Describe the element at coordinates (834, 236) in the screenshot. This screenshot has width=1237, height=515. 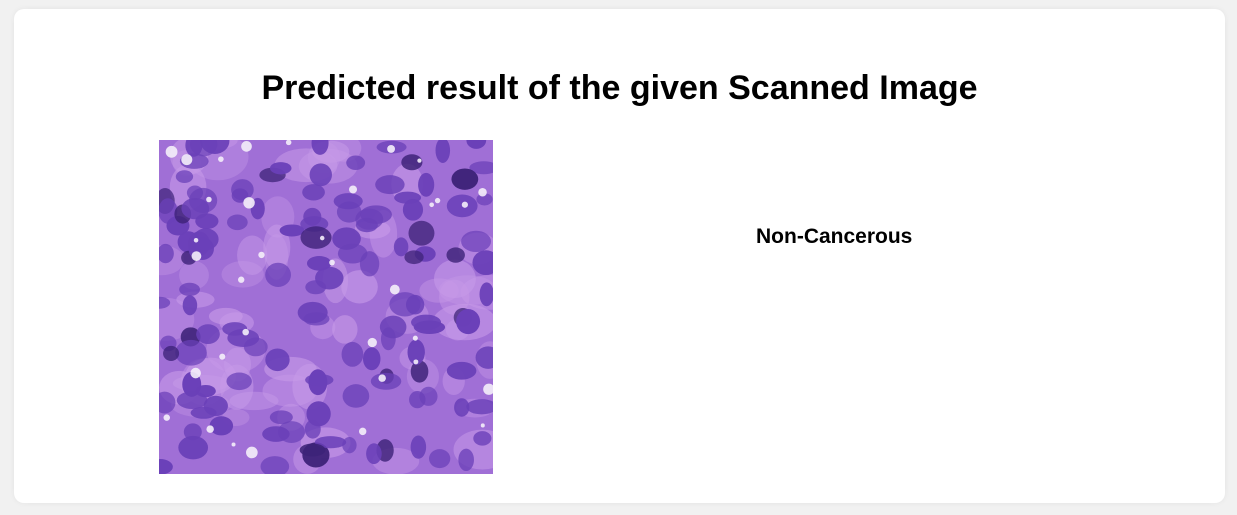
I see `prediction-result: Non-Cancerous` at that location.